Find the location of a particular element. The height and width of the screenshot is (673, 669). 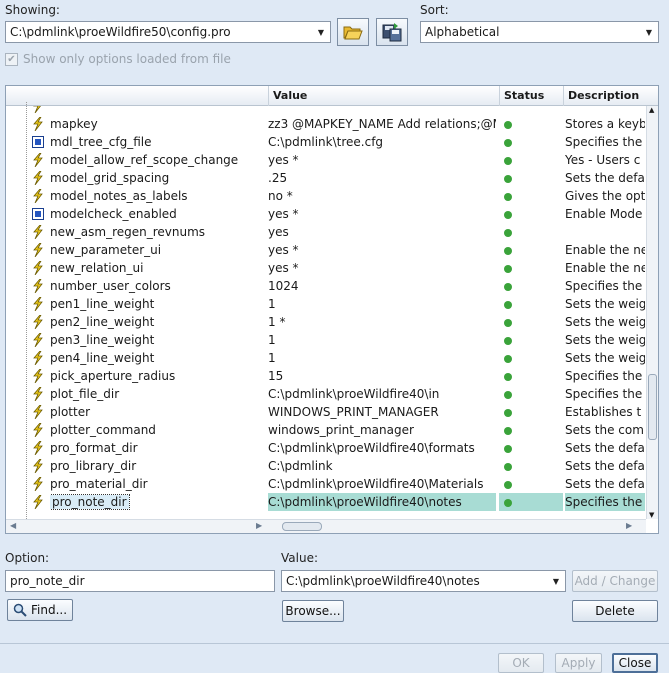

horizontal-scrollbar: ◀ ▶ ▶ is located at coordinates (326, 526).